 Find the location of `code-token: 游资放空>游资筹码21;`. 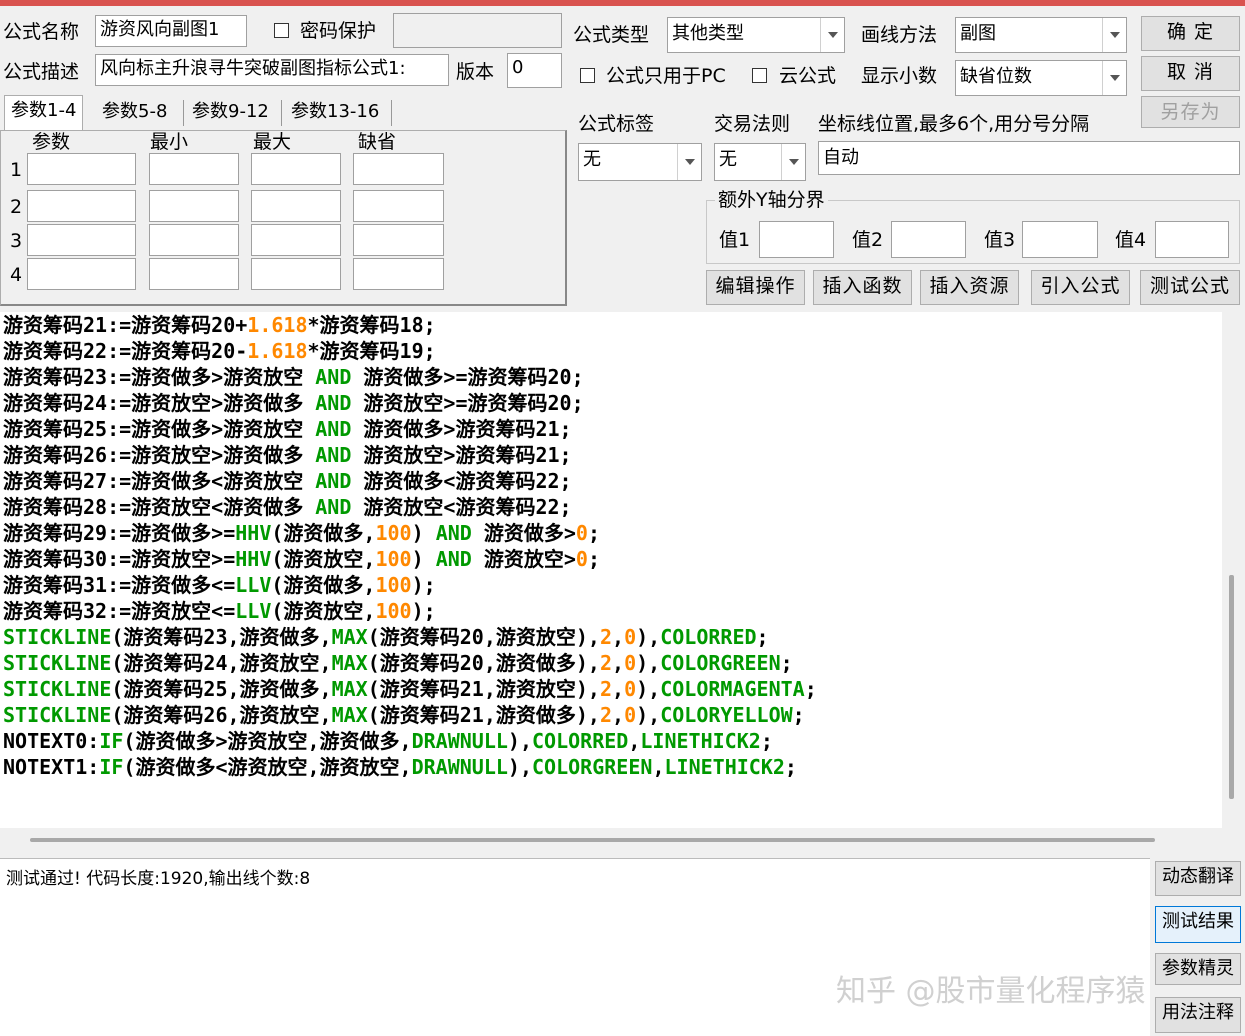

code-token: 游资放空>游资筹码21; is located at coordinates (461, 455).